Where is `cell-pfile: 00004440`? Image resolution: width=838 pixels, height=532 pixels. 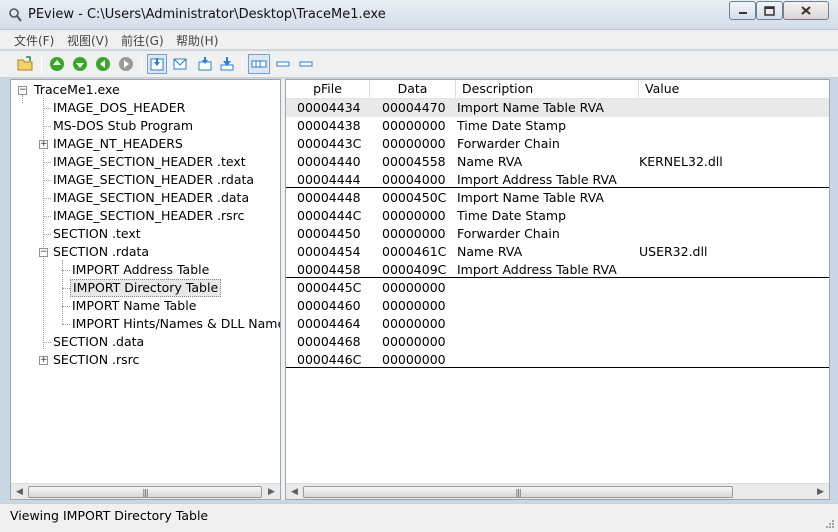 cell-pfile: 00004440 is located at coordinates (329, 161).